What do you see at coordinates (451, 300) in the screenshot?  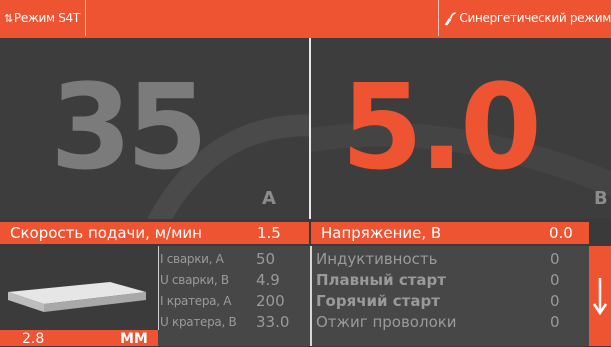 I see `list-item: Горячий старт 0` at bounding box center [451, 300].